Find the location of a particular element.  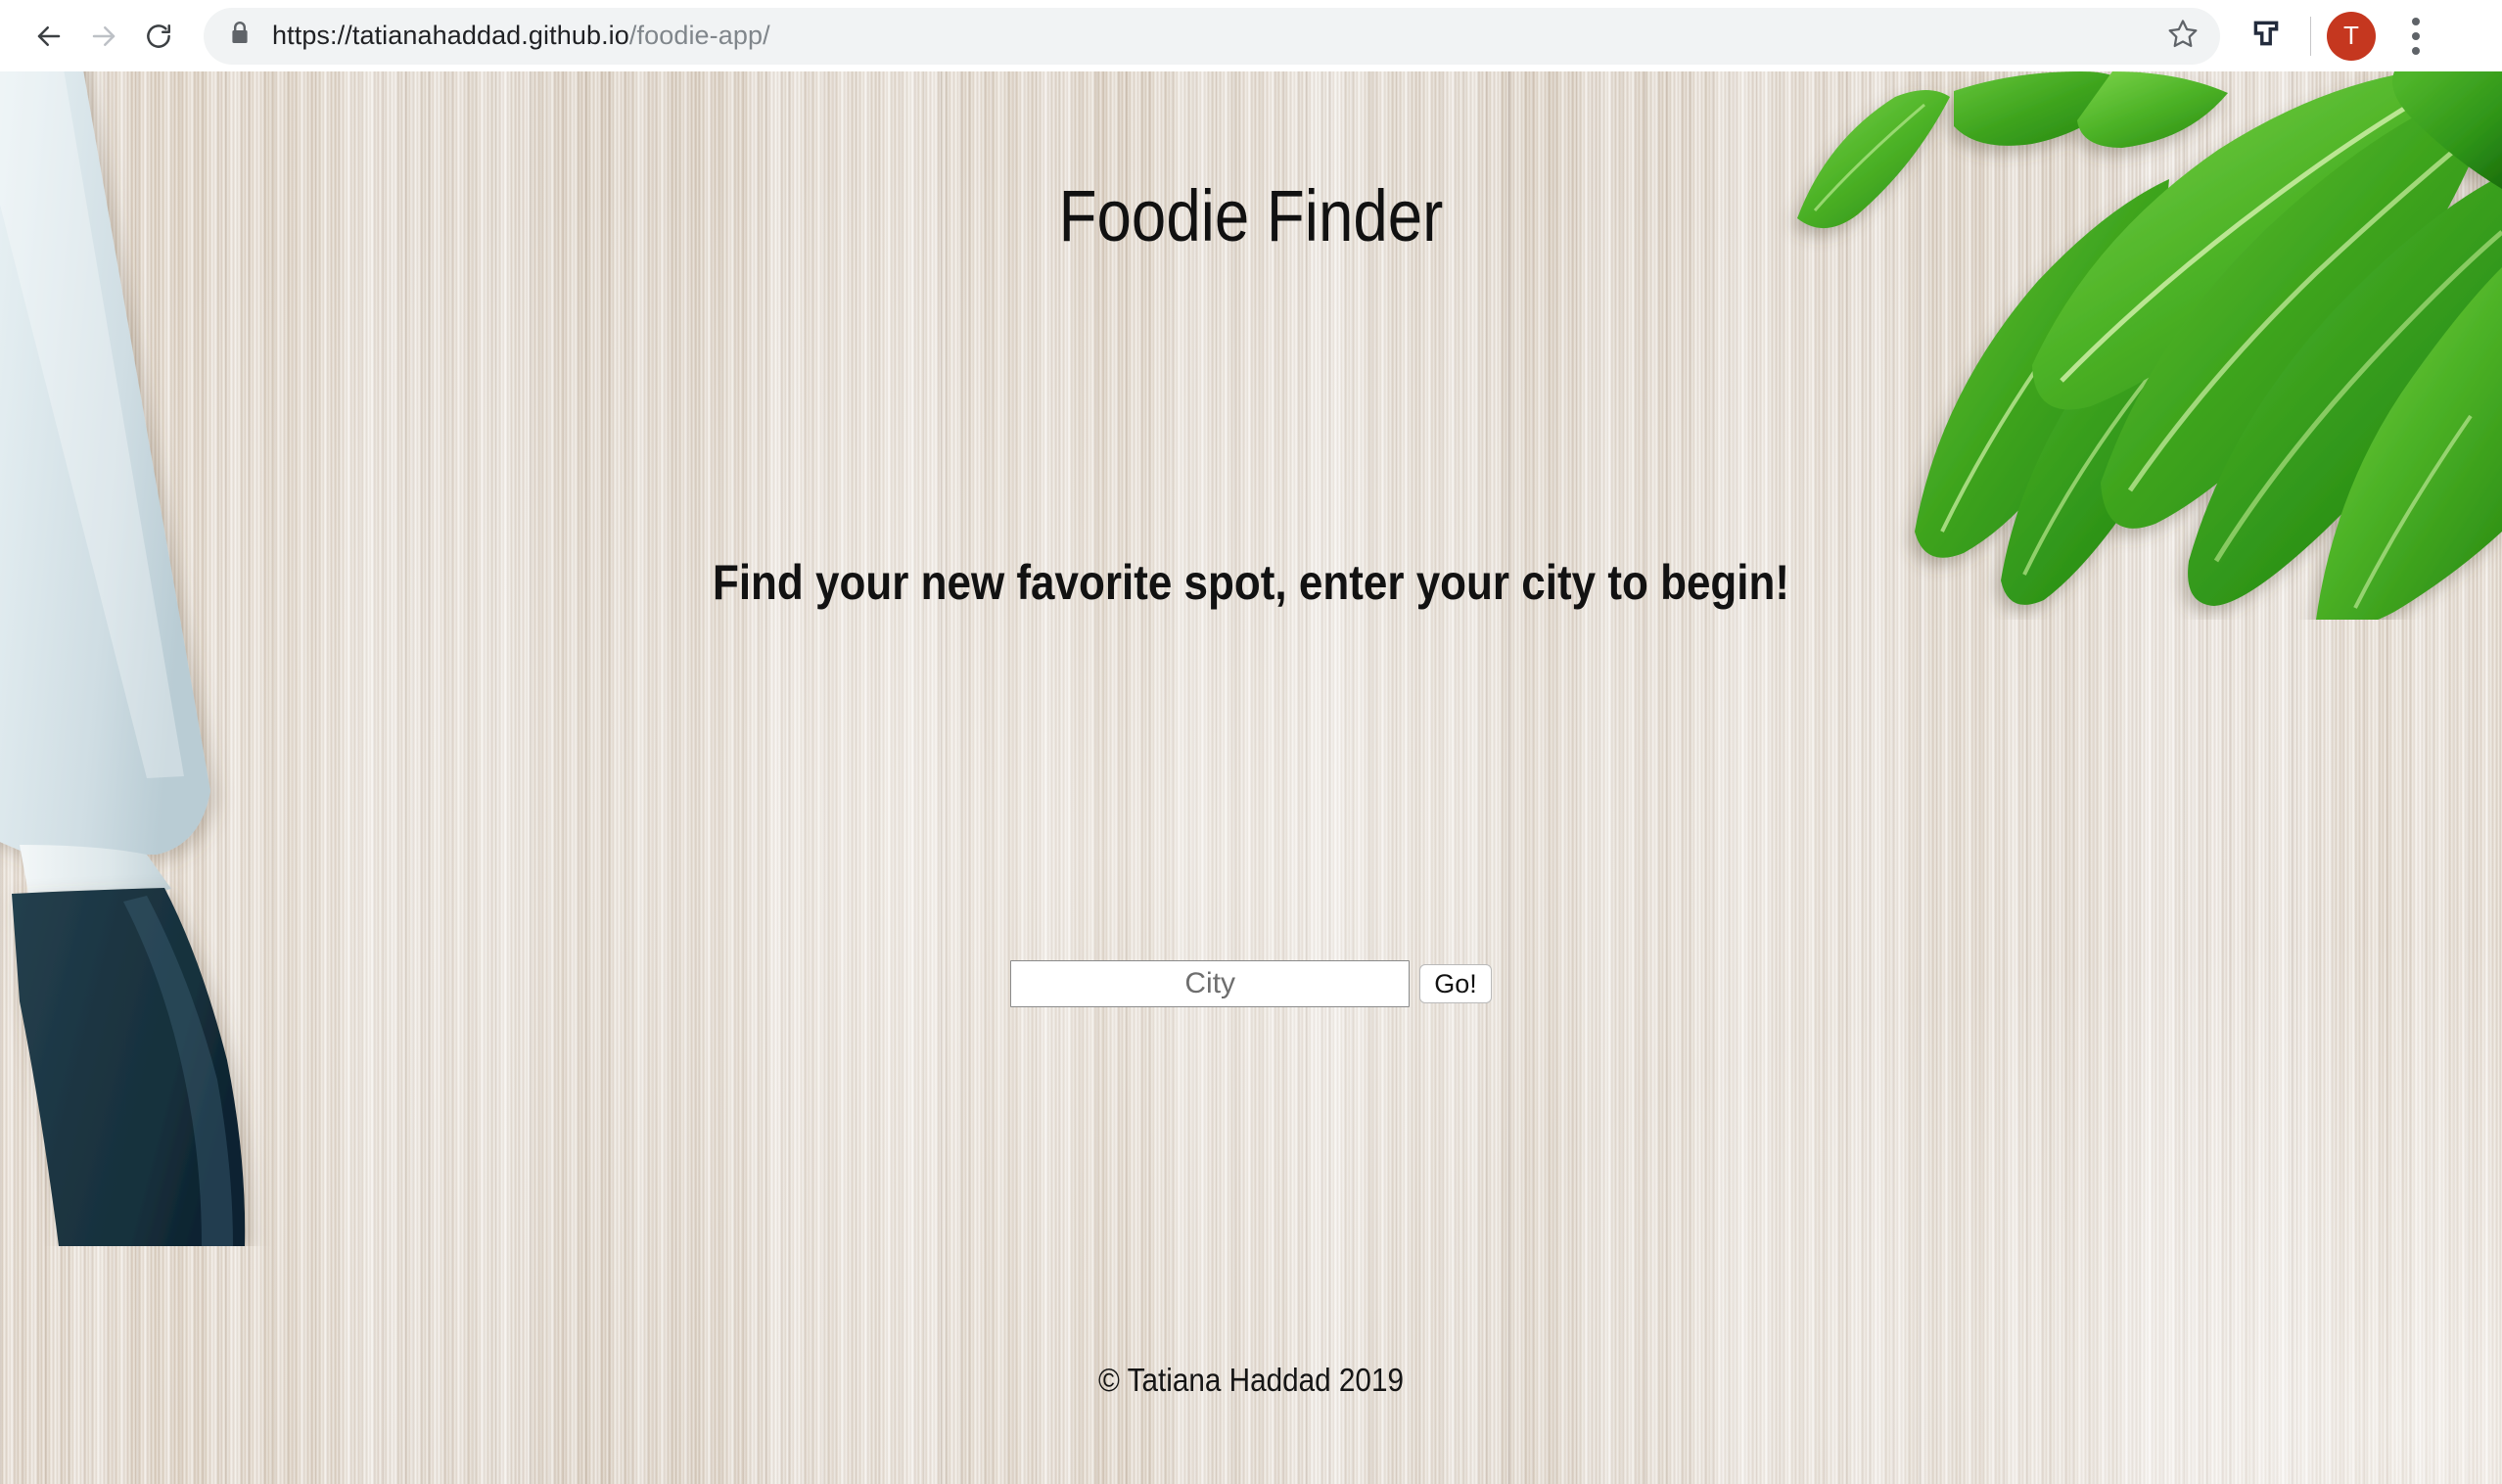

url-origin: https://tatianahaddad.github.io is located at coordinates (451, 35).